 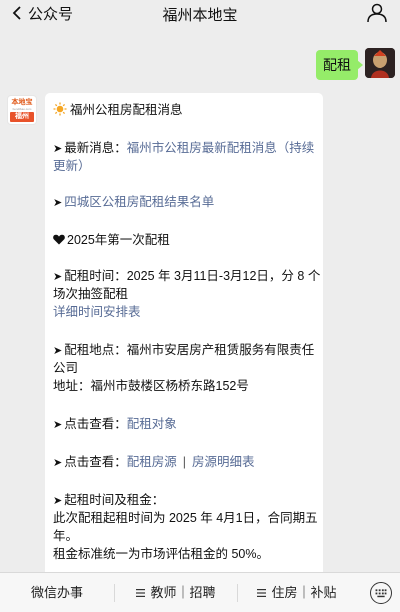 I want to click on address-text: 地址：福州市鼓楼区杨桥东路152号, so click(x=151, y=386).